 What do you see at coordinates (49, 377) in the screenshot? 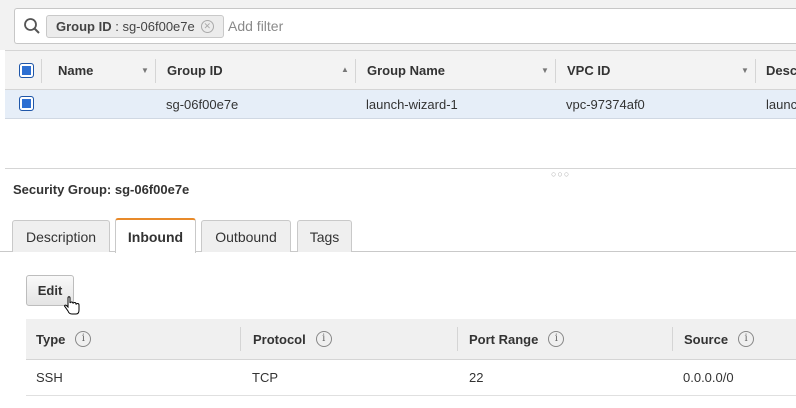
I see `rule-type: SSH` at bounding box center [49, 377].